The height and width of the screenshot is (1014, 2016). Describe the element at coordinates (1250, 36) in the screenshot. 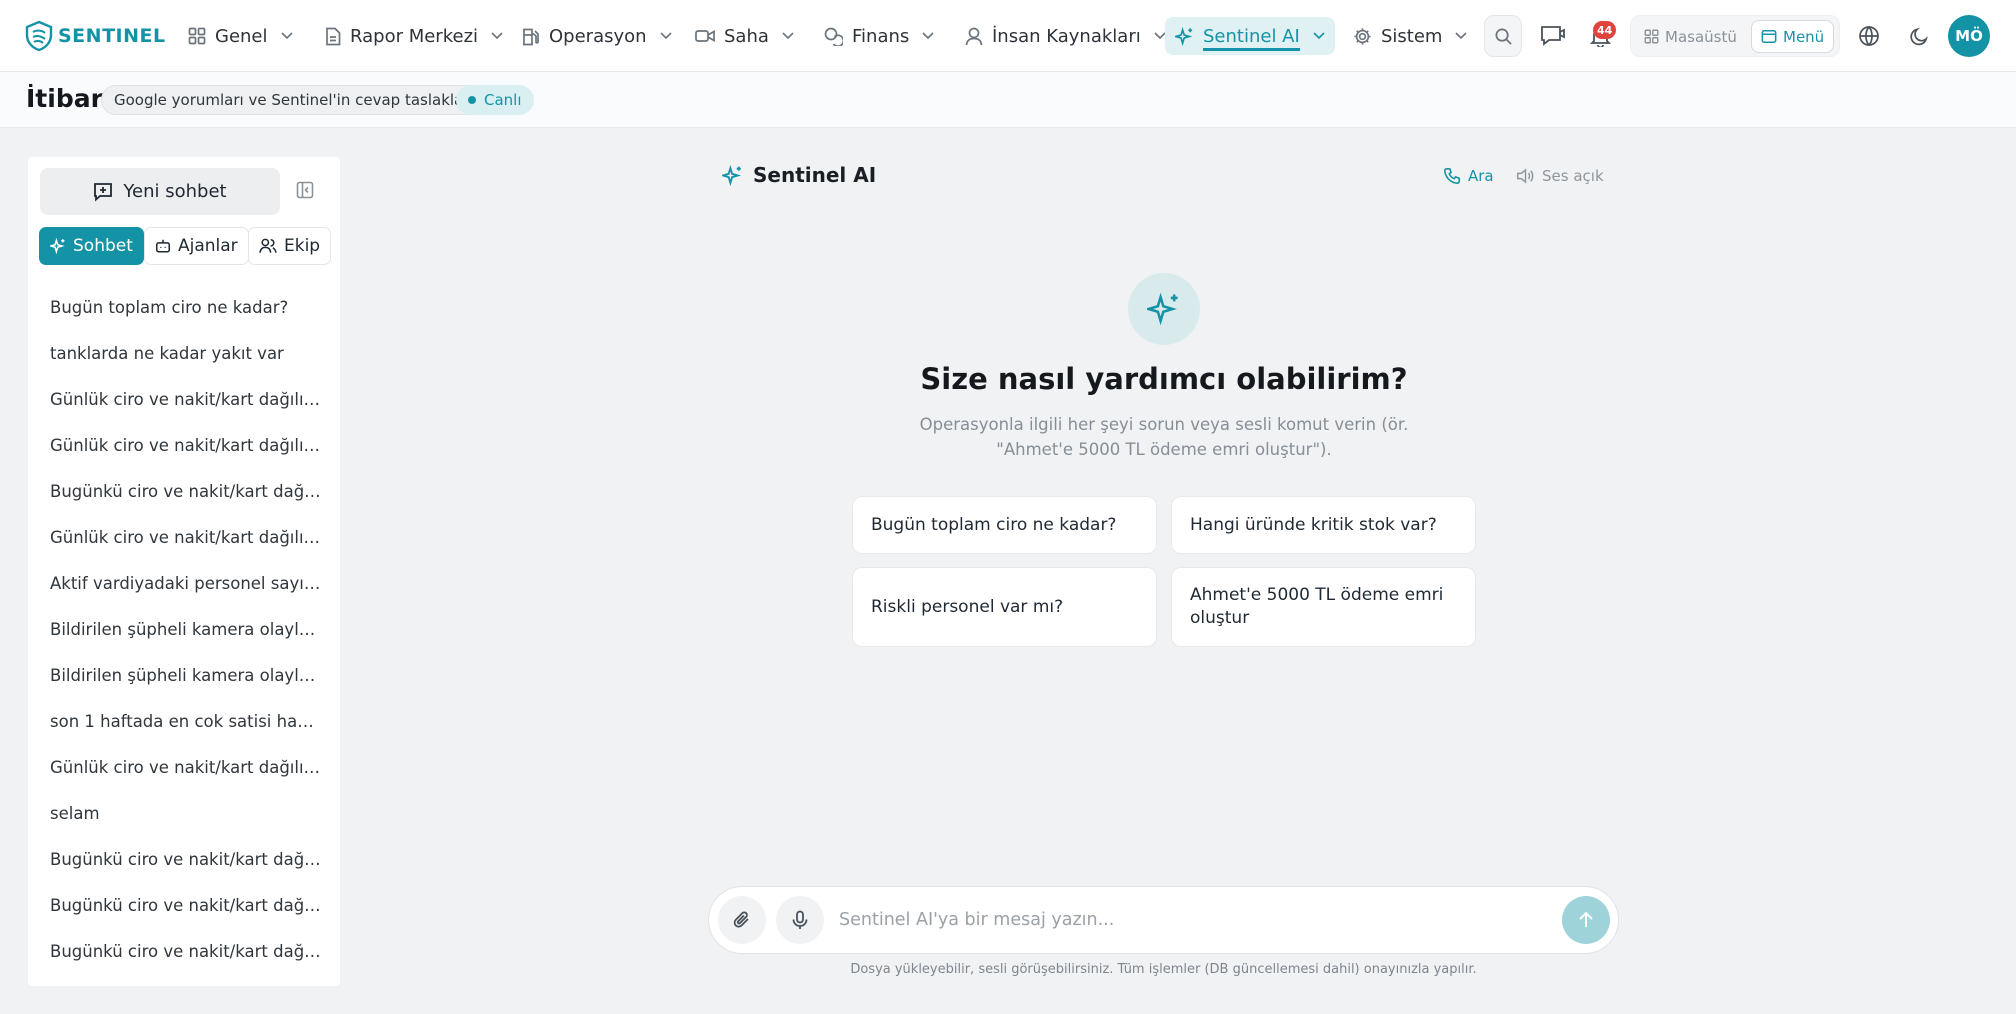

I see `nav-sentinel-ai: Sentinel AI` at that location.